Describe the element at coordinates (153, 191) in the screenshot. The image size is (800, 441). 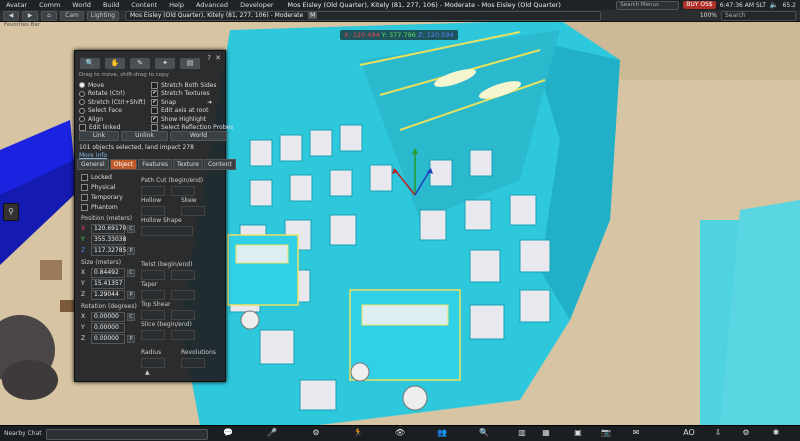
I see `path-cut-begin-field` at that location.